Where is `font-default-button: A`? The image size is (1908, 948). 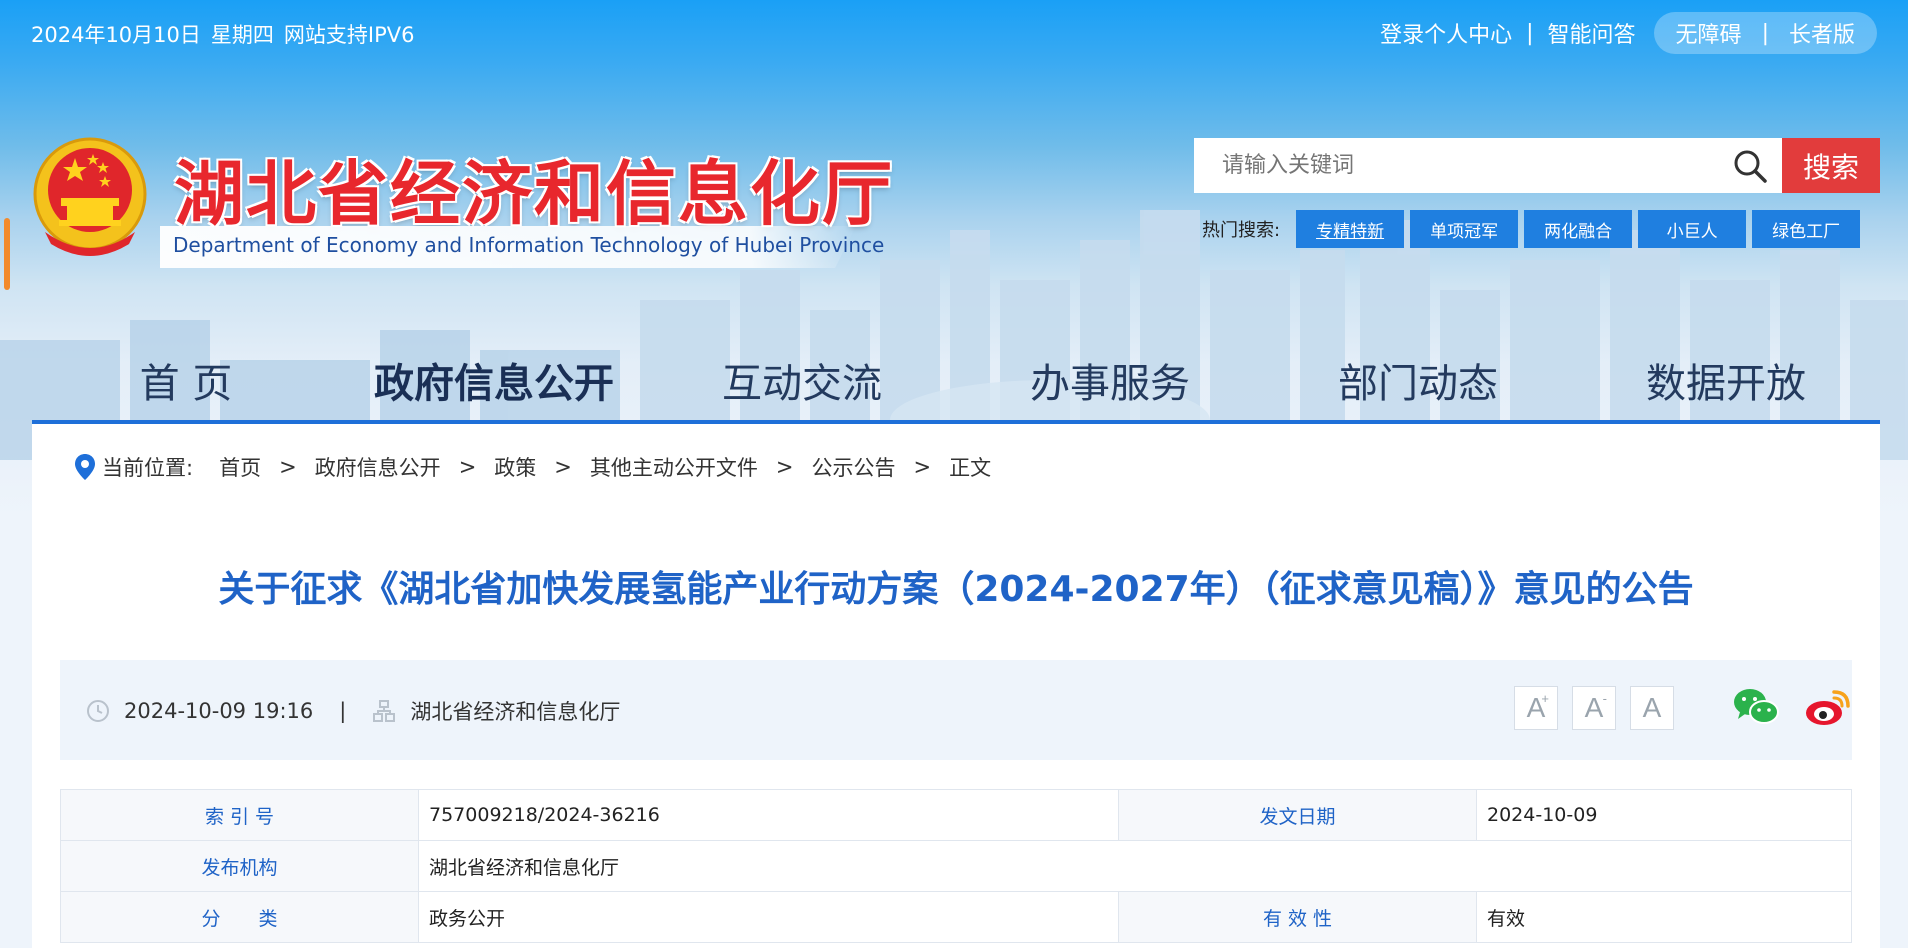
font-default-button: A is located at coordinates (1652, 708).